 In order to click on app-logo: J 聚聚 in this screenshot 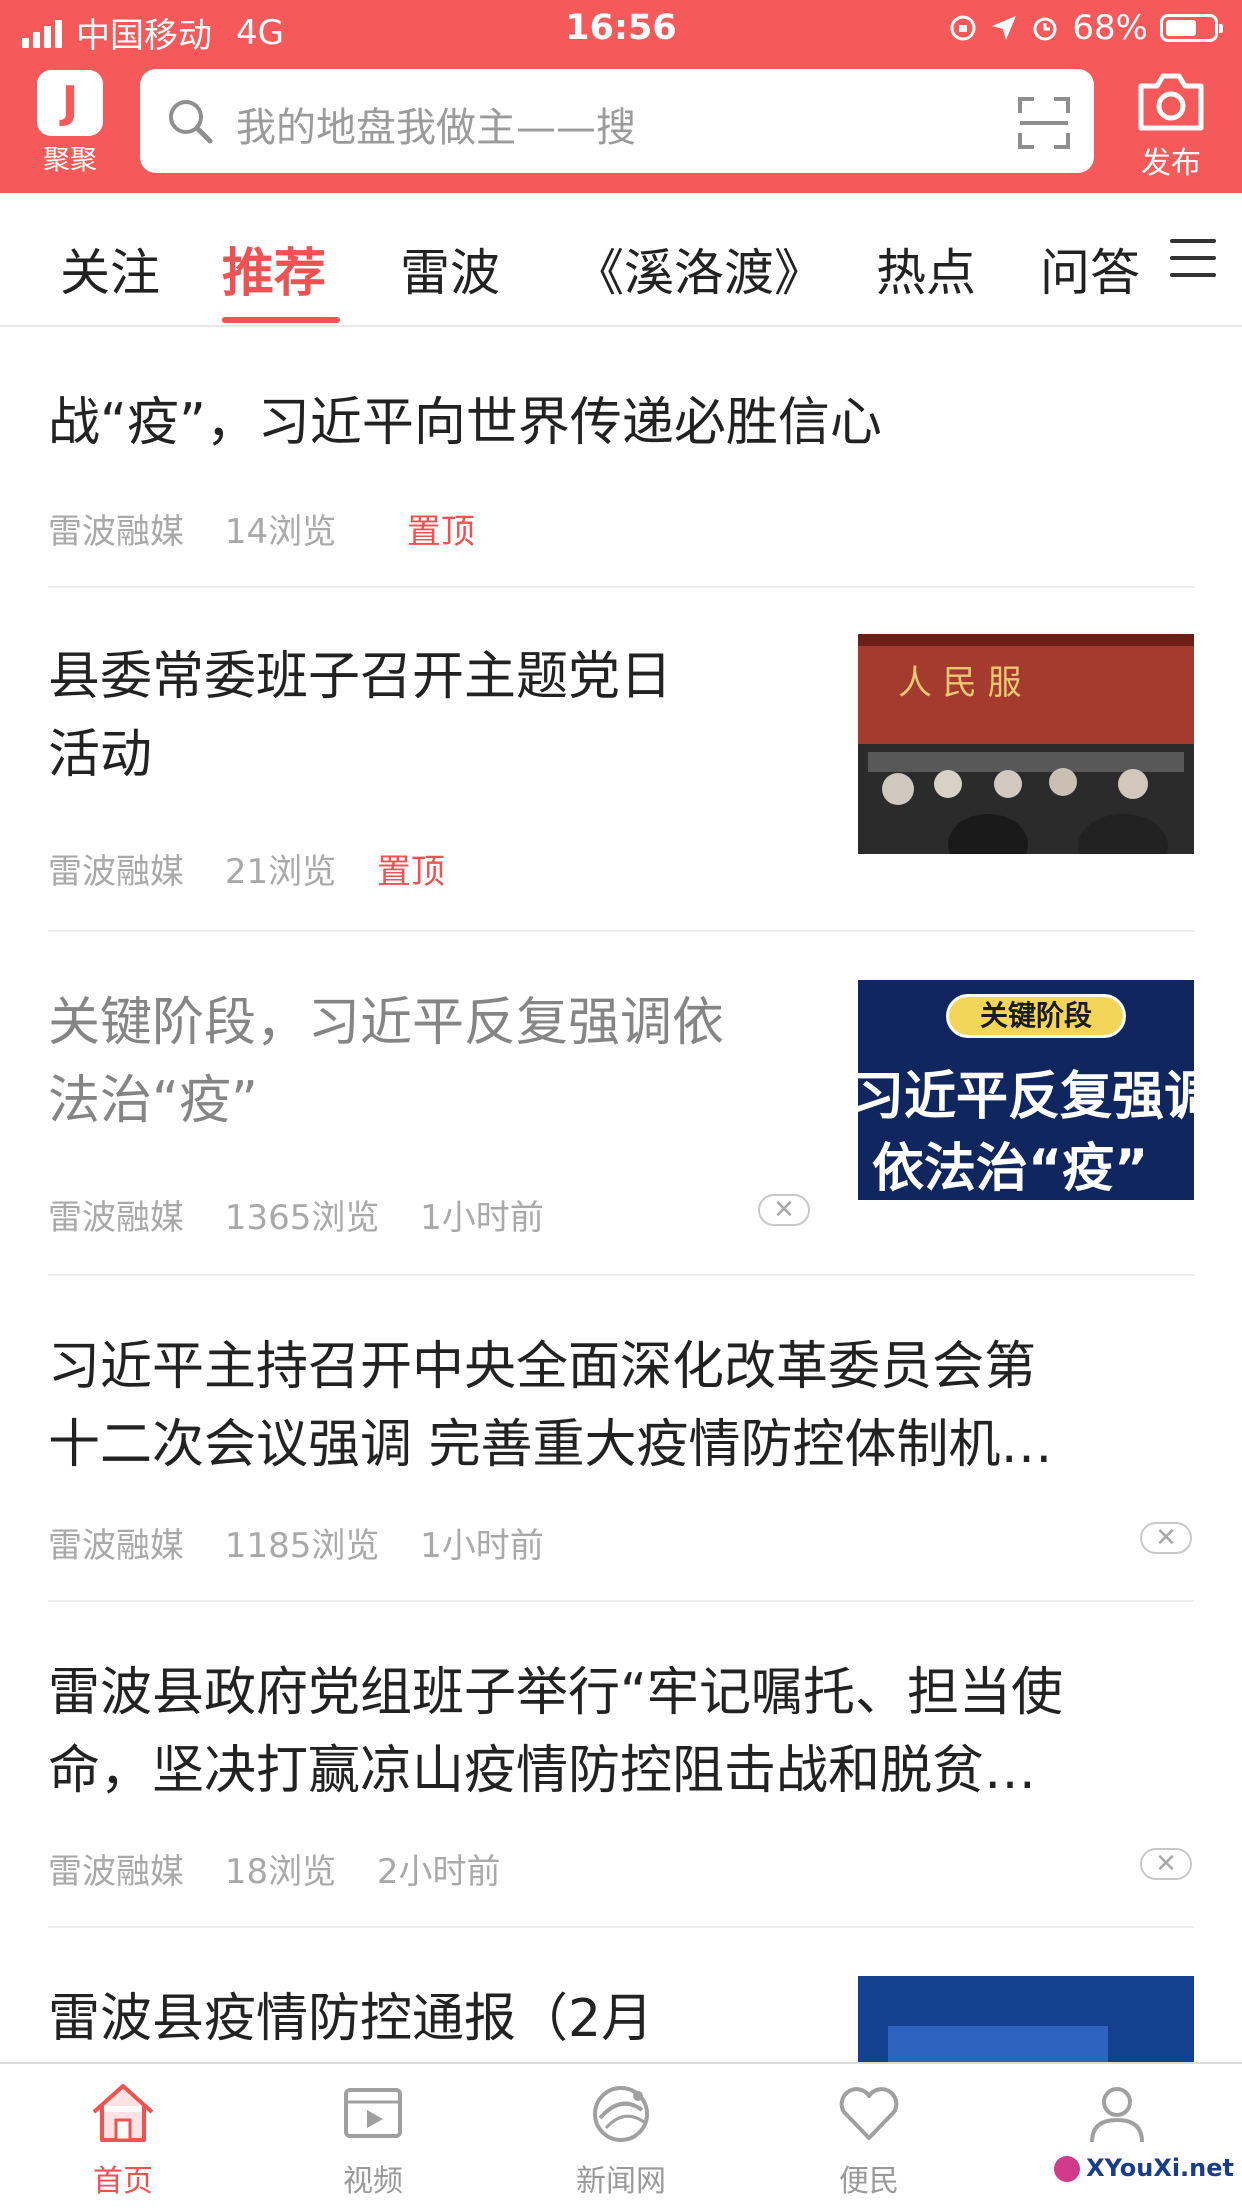, I will do `click(70, 123)`.